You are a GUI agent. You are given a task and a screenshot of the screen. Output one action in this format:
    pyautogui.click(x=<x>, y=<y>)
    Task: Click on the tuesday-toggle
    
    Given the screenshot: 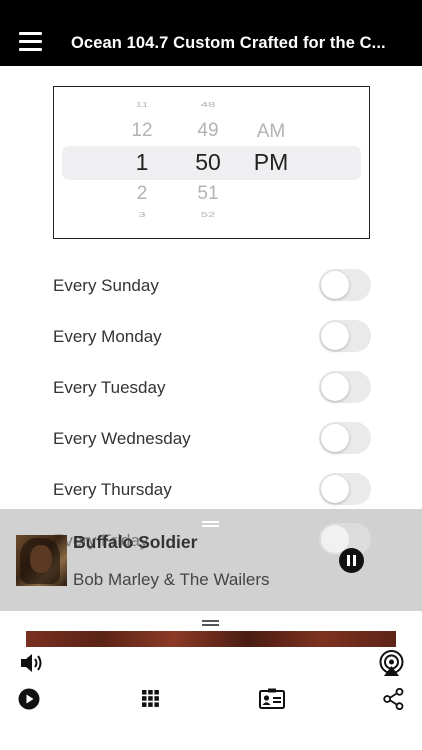 What is the action you would take?
    pyautogui.click(x=345, y=387)
    